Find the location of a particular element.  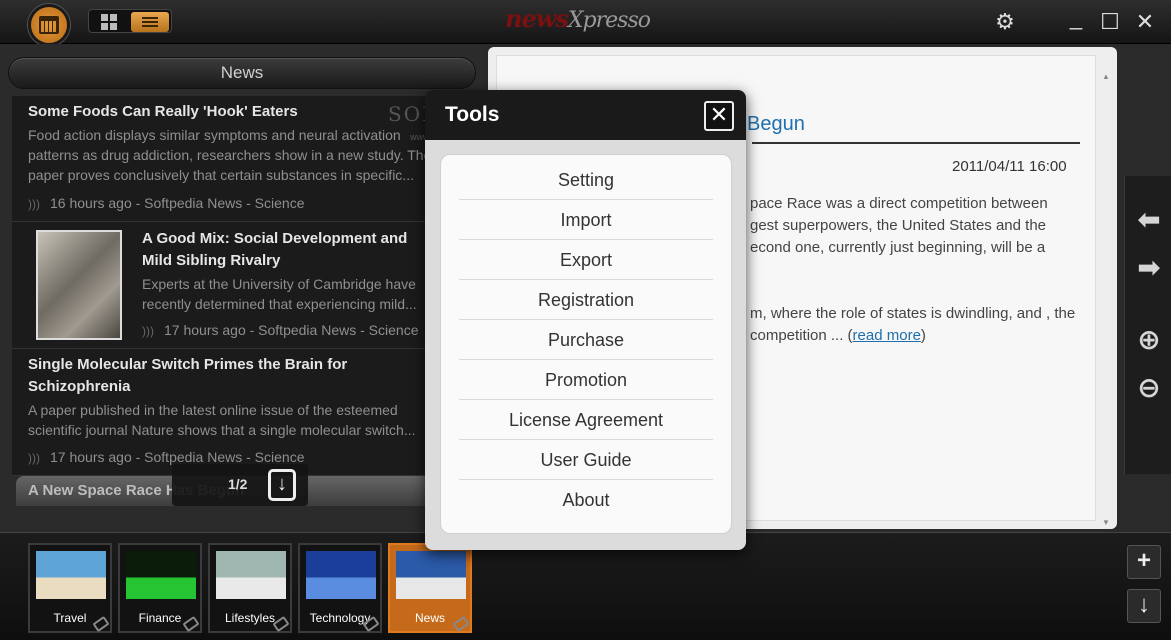

menu-item-license-agreement: License Agreement is located at coordinates (586, 420).